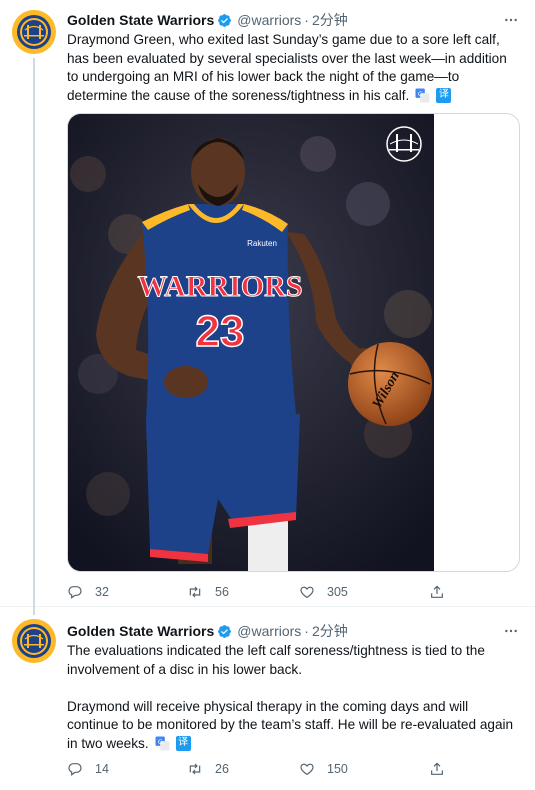  Describe the element at coordinates (222, 769) in the screenshot. I see `retweet-count: 26` at that location.